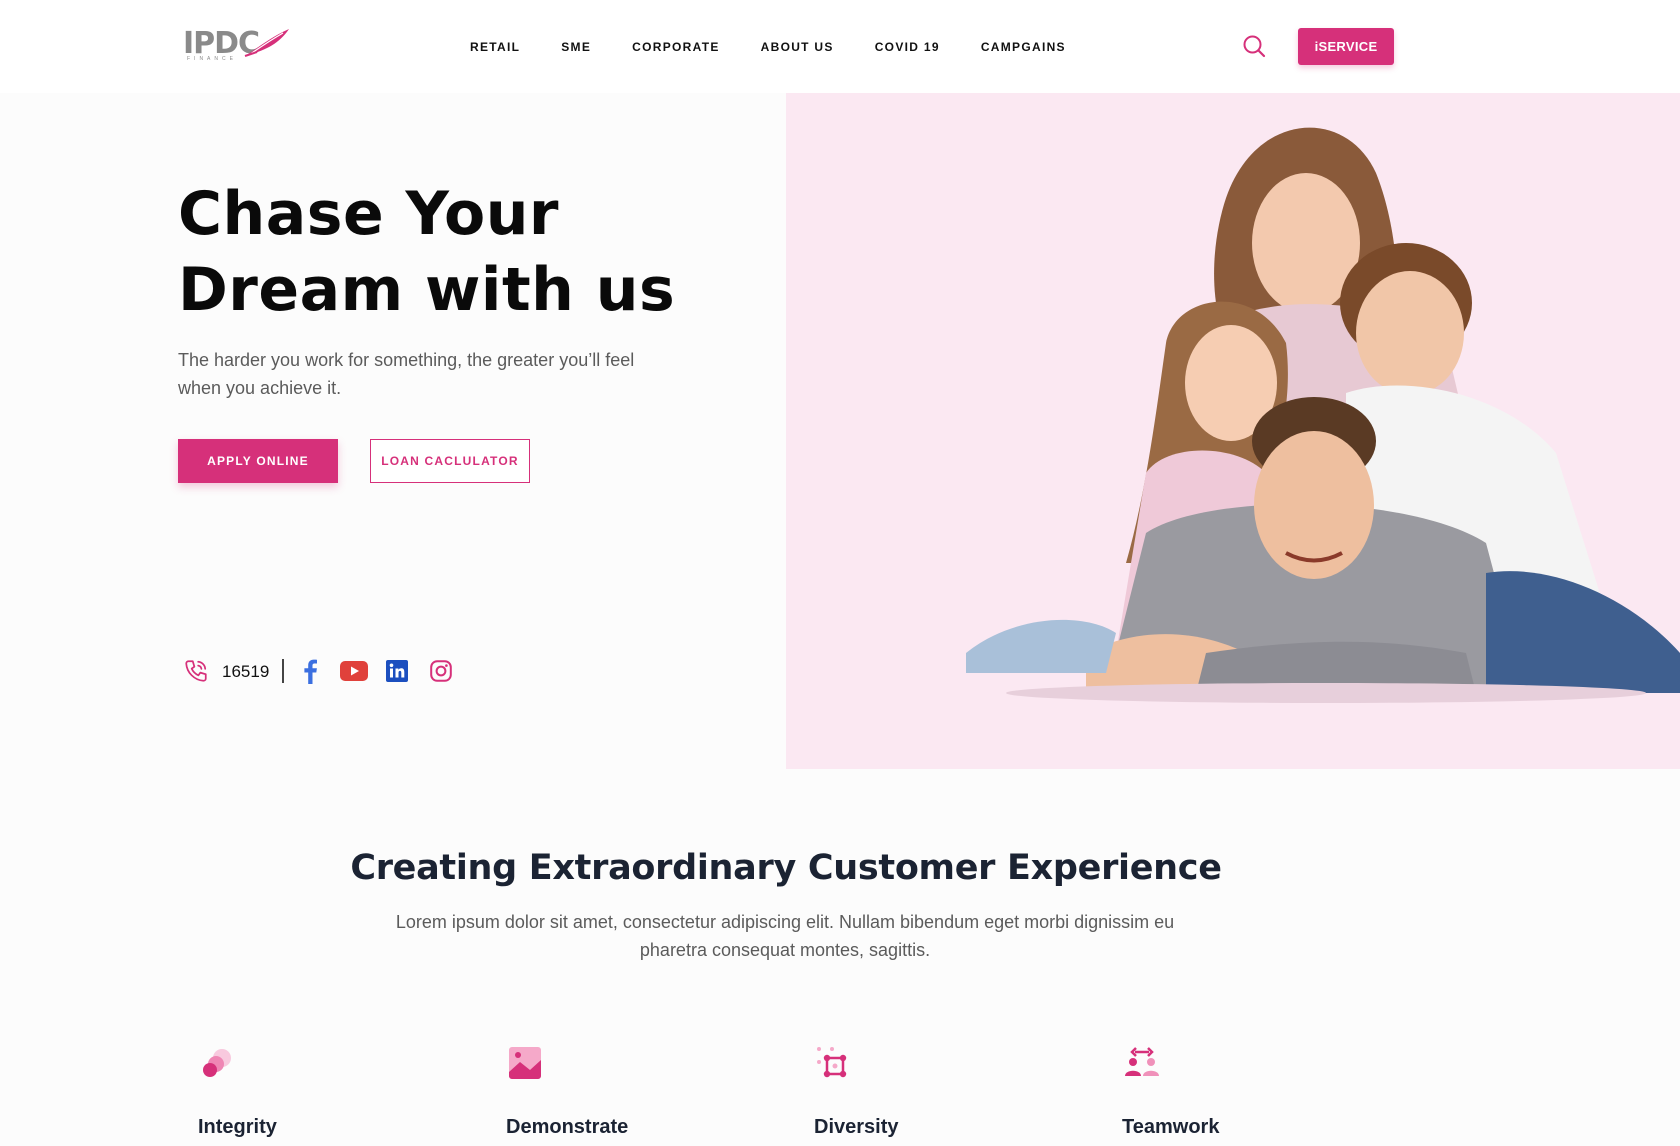  What do you see at coordinates (438, 252) in the screenshot?
I see `hero-title: Chase Your Dream with us` at bounding box center [438, 252].